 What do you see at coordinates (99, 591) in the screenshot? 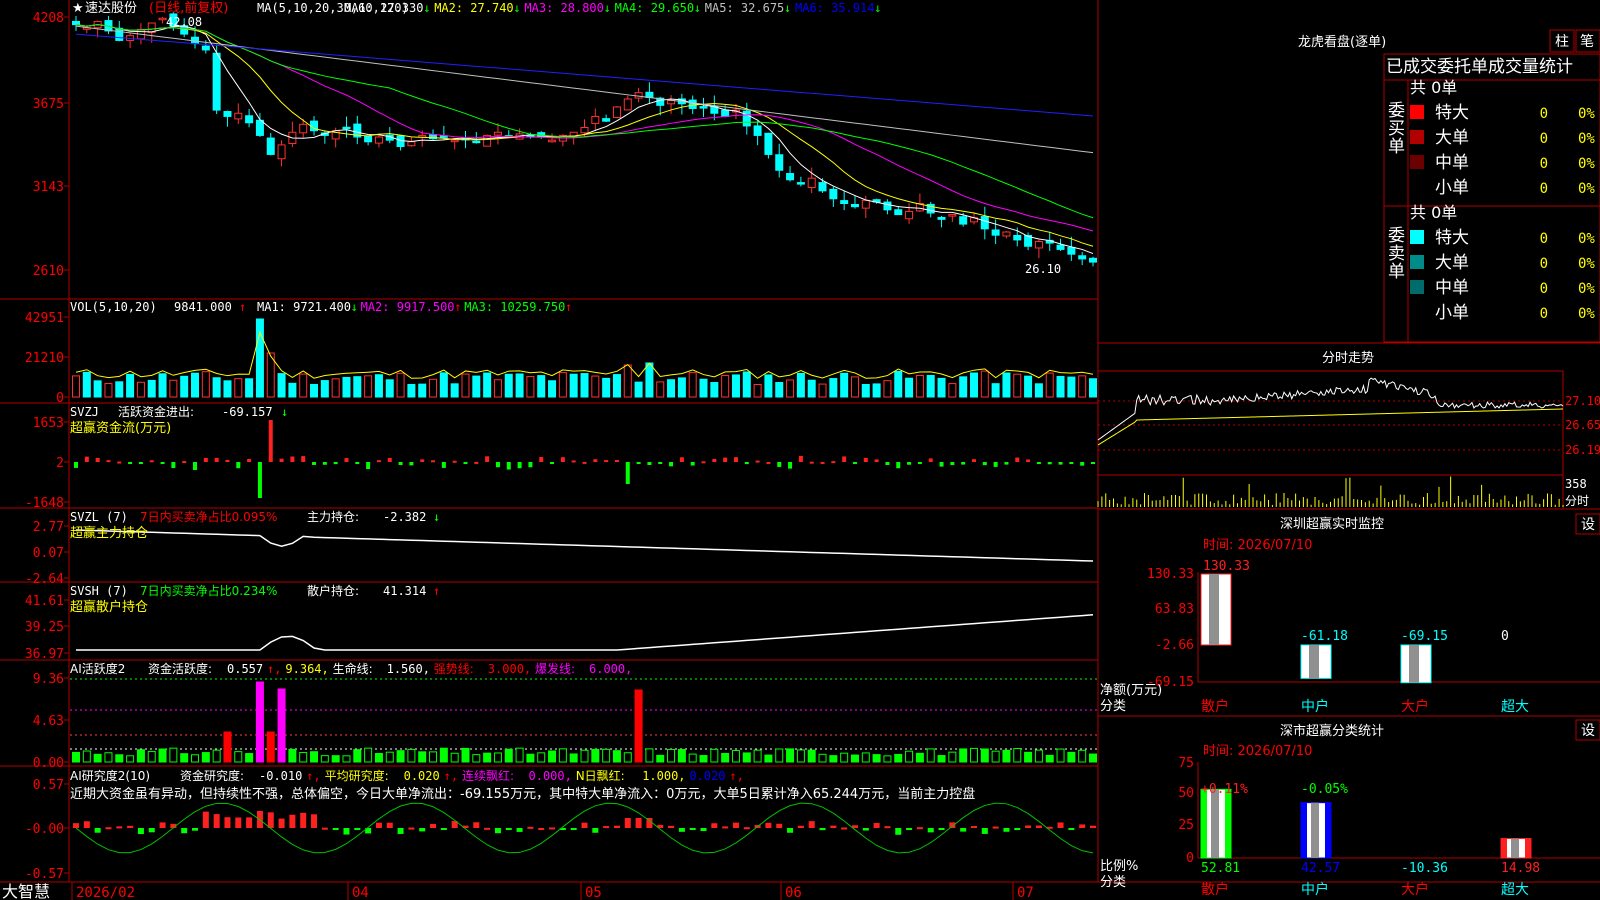
I see `svsh-title: SVSH (7)` at bounding box center [99, 591].